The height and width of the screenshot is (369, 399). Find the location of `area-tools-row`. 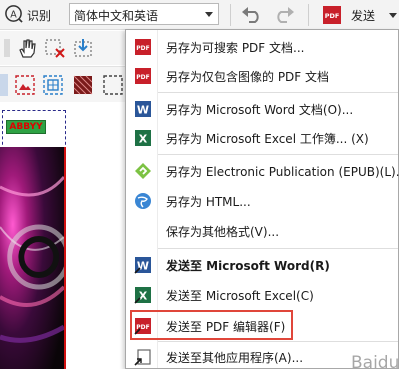

area-tools-row is located at coordinates (65, 48).